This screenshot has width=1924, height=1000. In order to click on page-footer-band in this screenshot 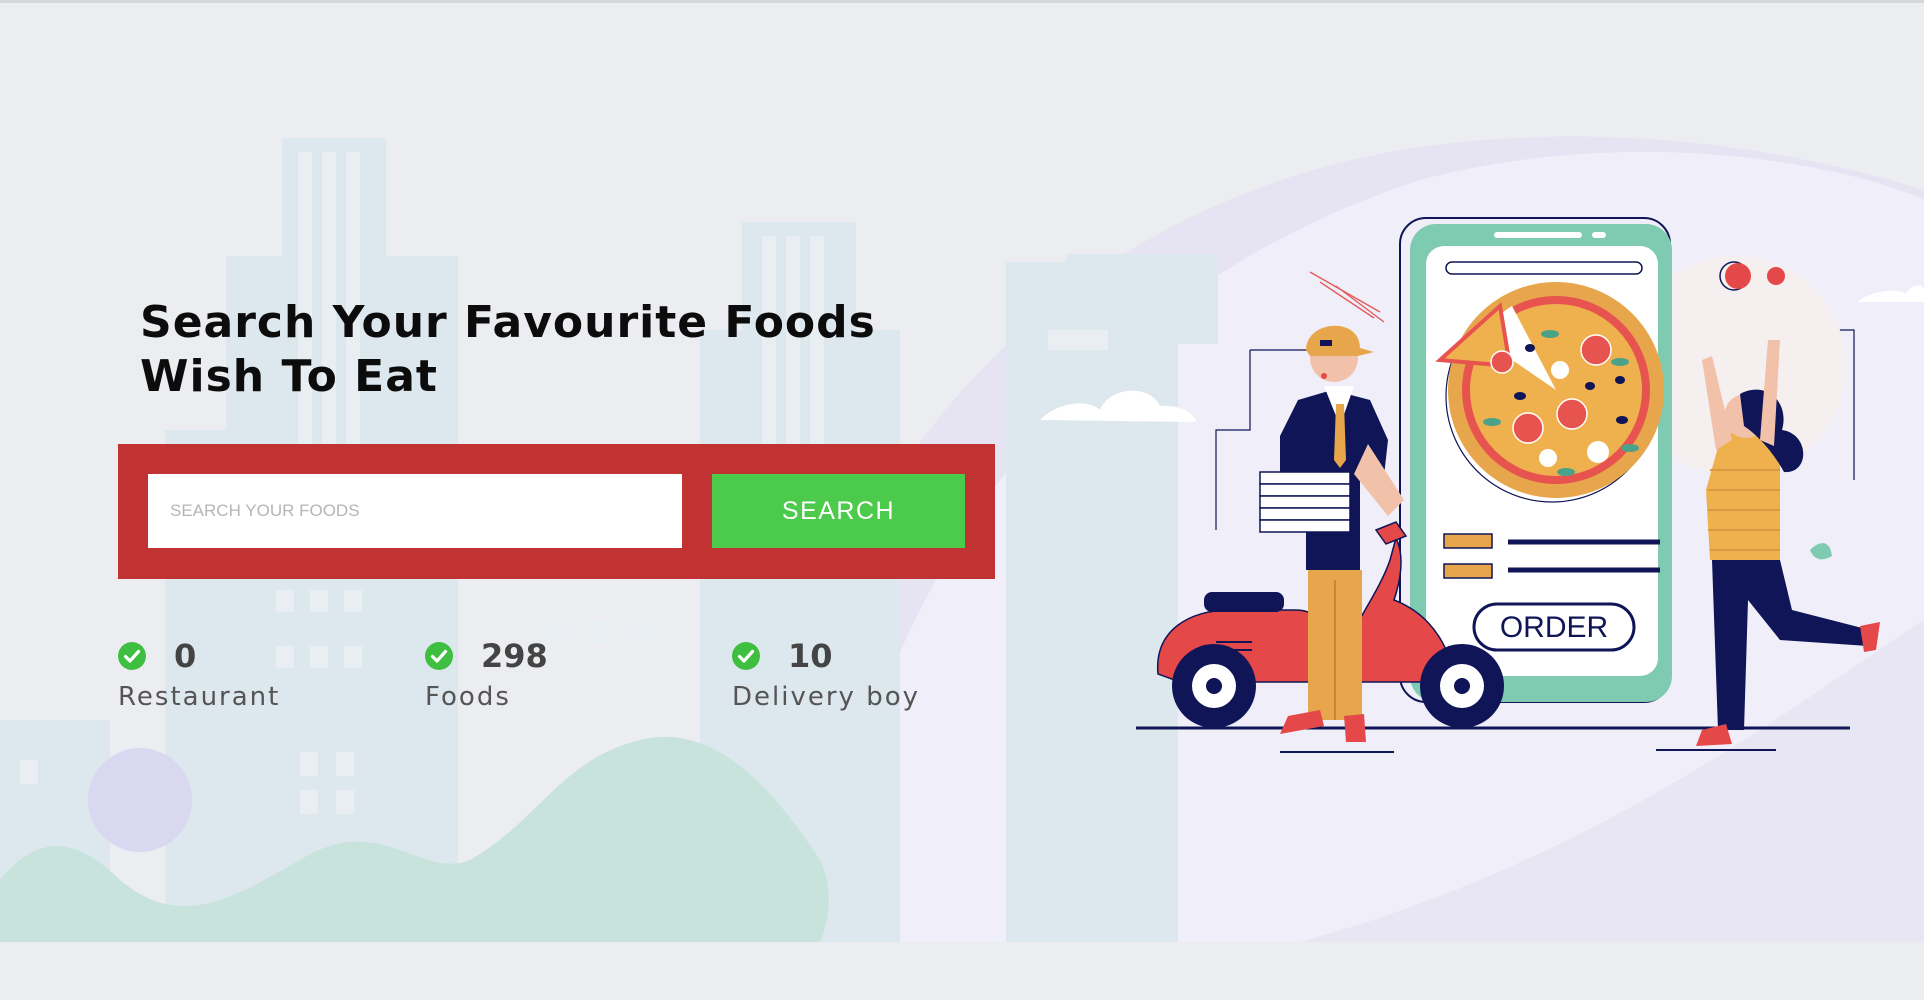, I will do `click(962, 971)`.